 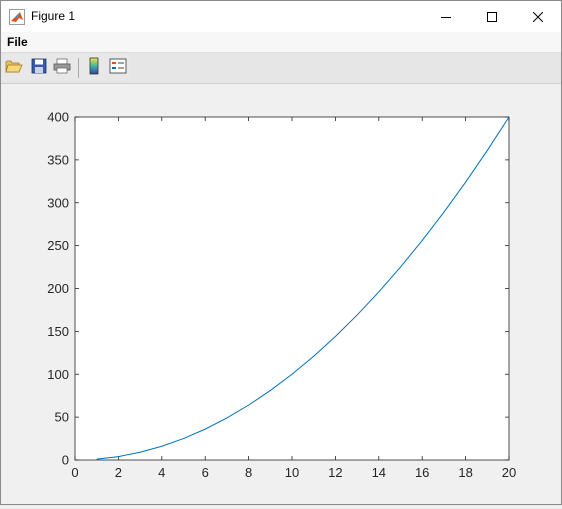 I want to click on x-tick-label: 12, so click(x=335, y=472).